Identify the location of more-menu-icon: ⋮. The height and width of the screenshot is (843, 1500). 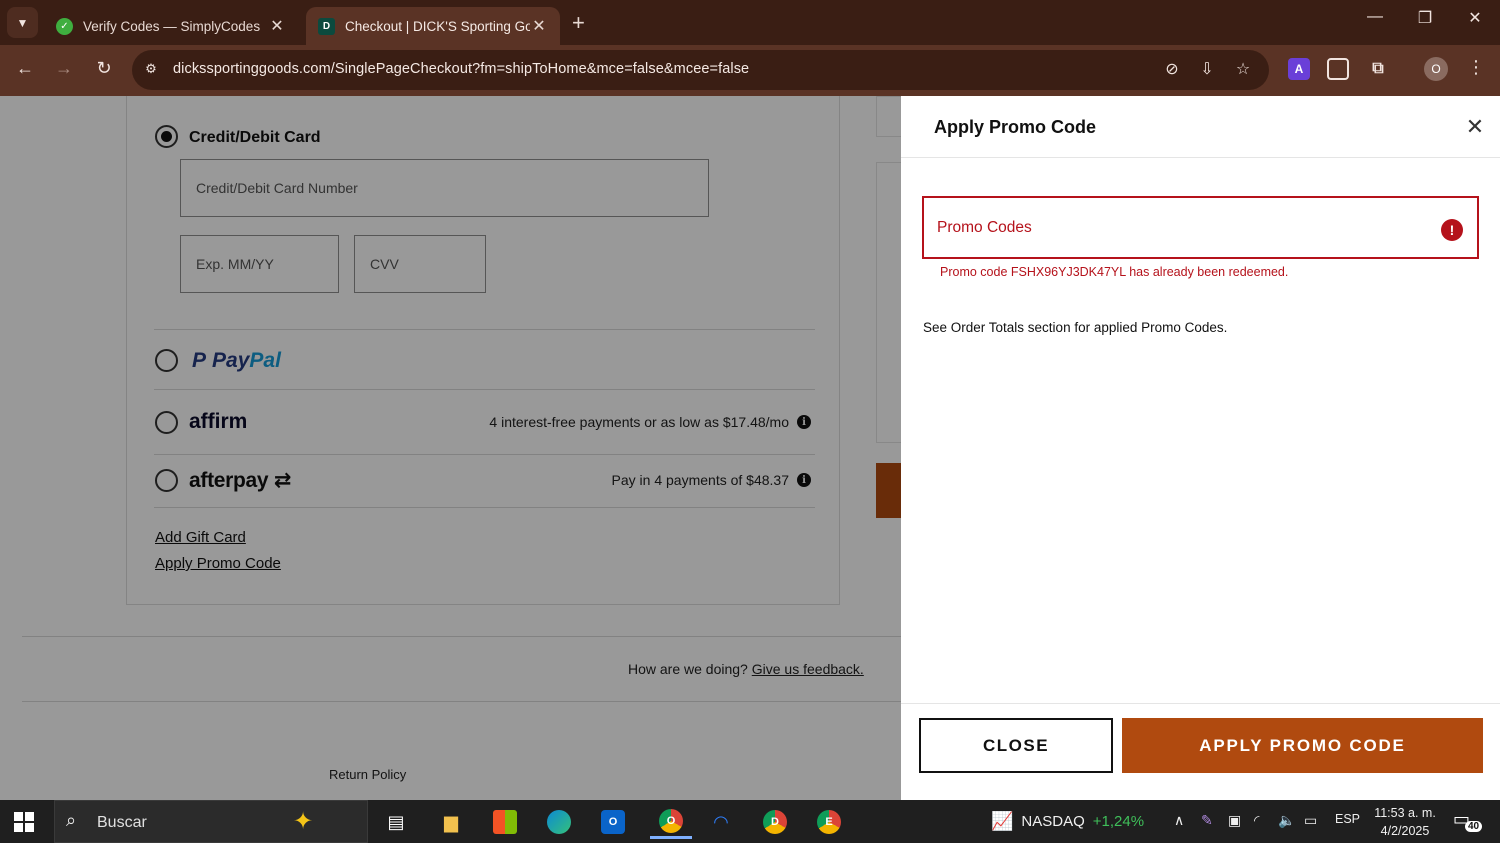
(1476, 67).